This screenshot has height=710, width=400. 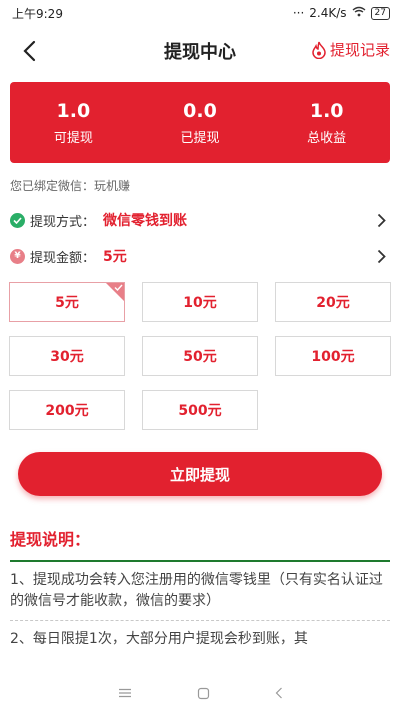 I want to click on option-label: 10元, so click(x=200, y=303).